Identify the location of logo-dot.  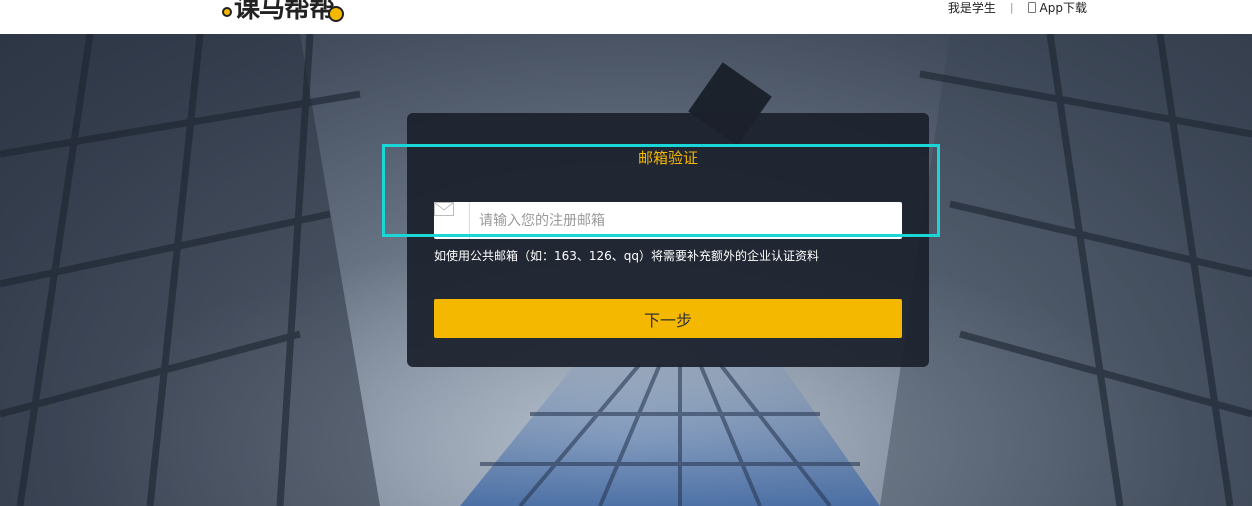
(227, 12).